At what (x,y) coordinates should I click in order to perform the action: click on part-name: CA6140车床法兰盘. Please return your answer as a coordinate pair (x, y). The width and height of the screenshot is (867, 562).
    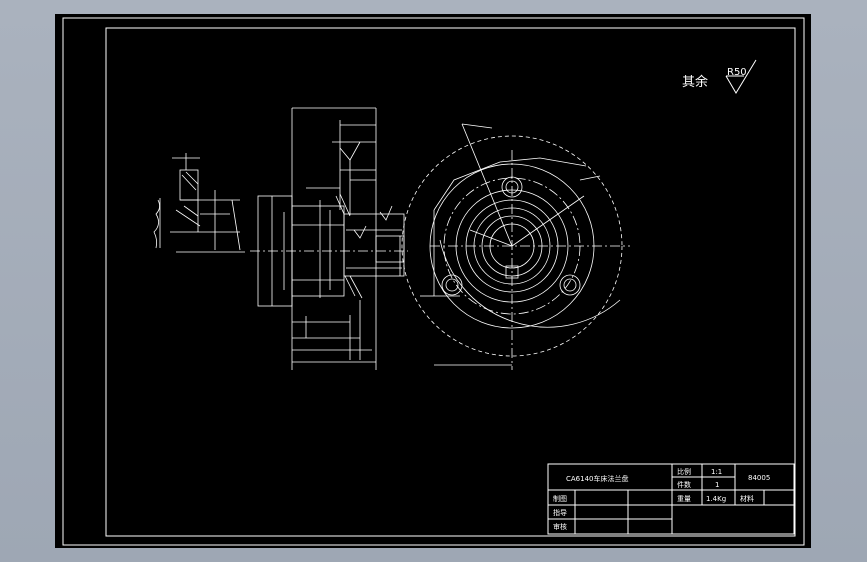
    Looking at the image, I should click on (597, 478).